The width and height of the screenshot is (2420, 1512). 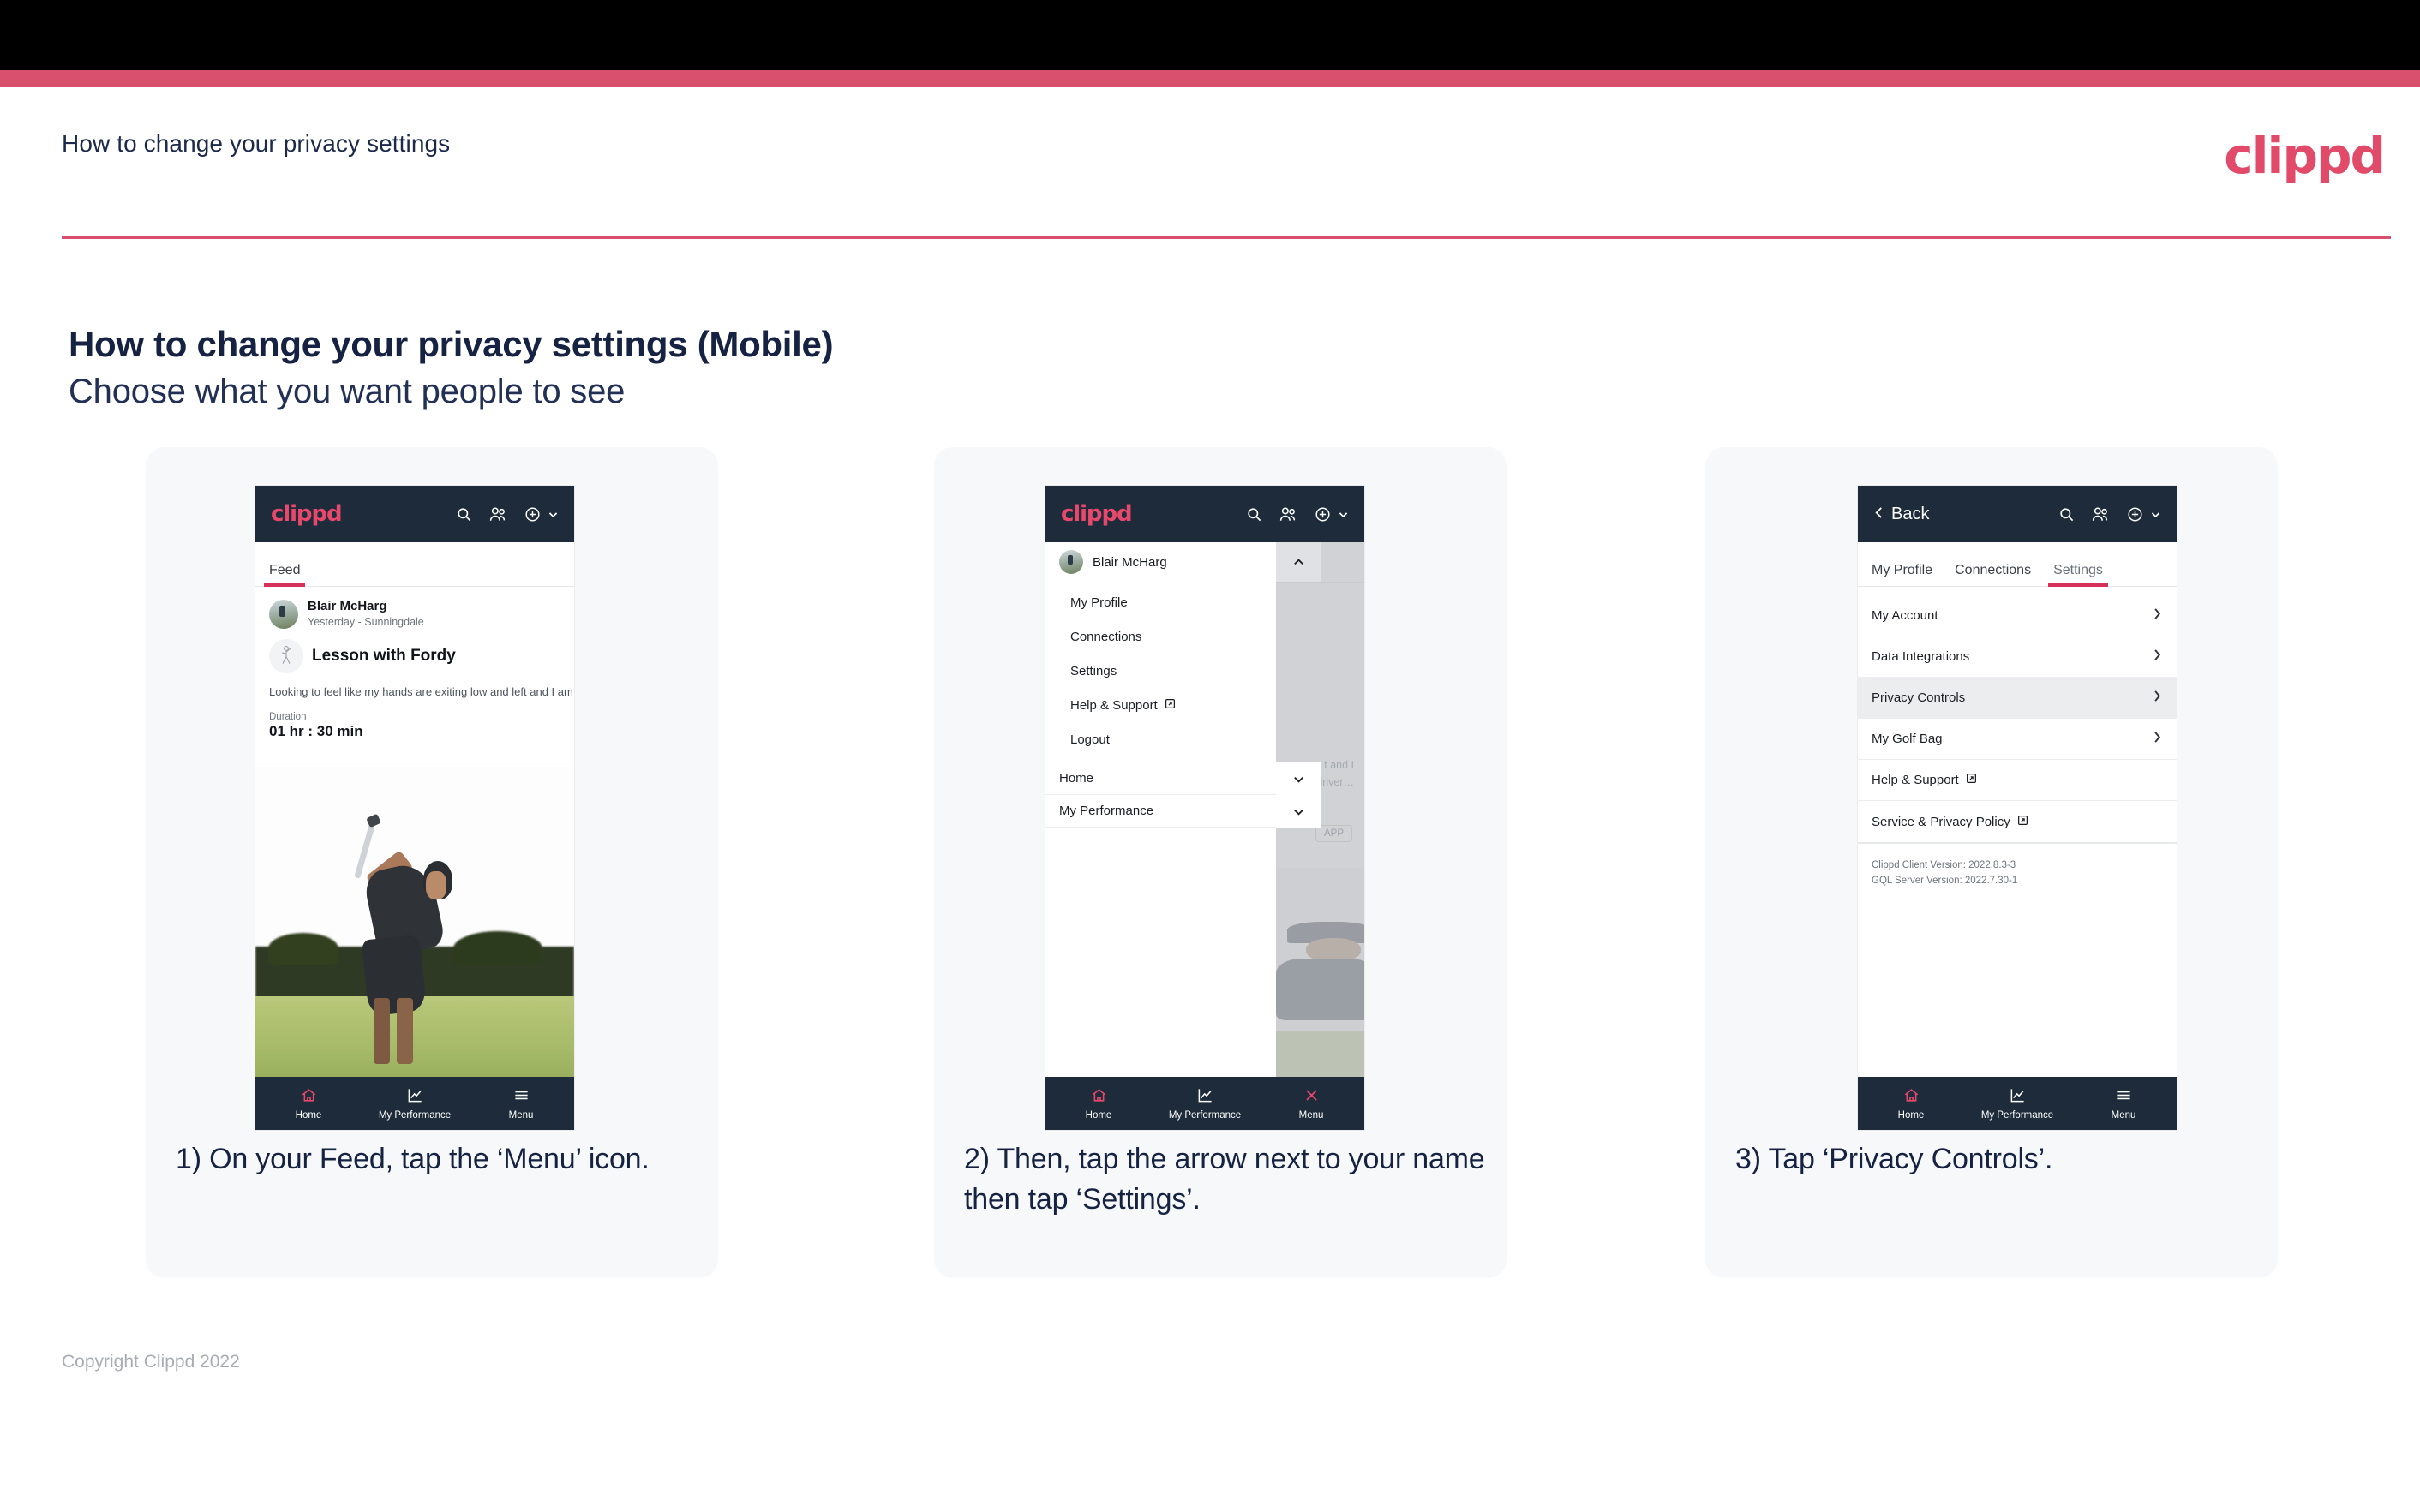 What do you see at coordinates (1183, 778) in the screenshot?
I see `drawer-accordion-home: Home` at bounding box center [1183, 778].